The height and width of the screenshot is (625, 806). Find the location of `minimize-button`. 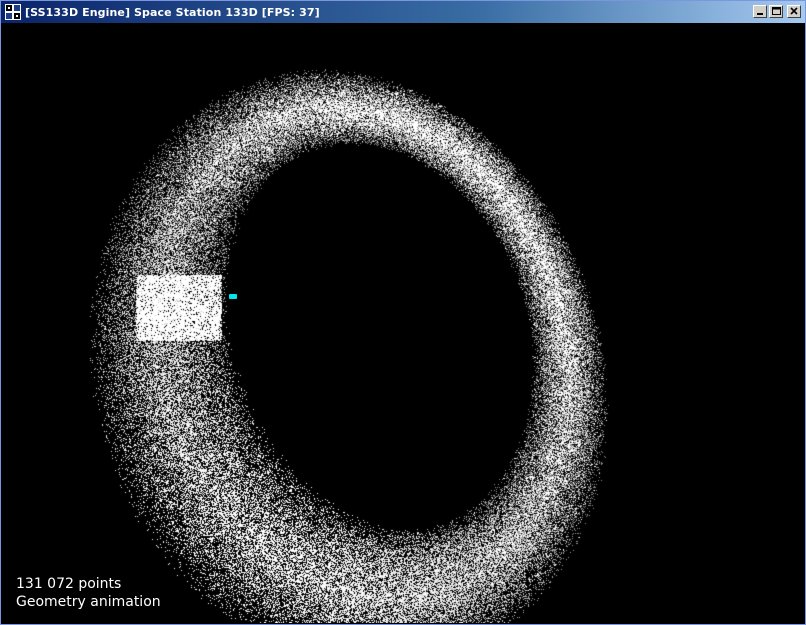

minimize-button is located at coordinates (760, 11).